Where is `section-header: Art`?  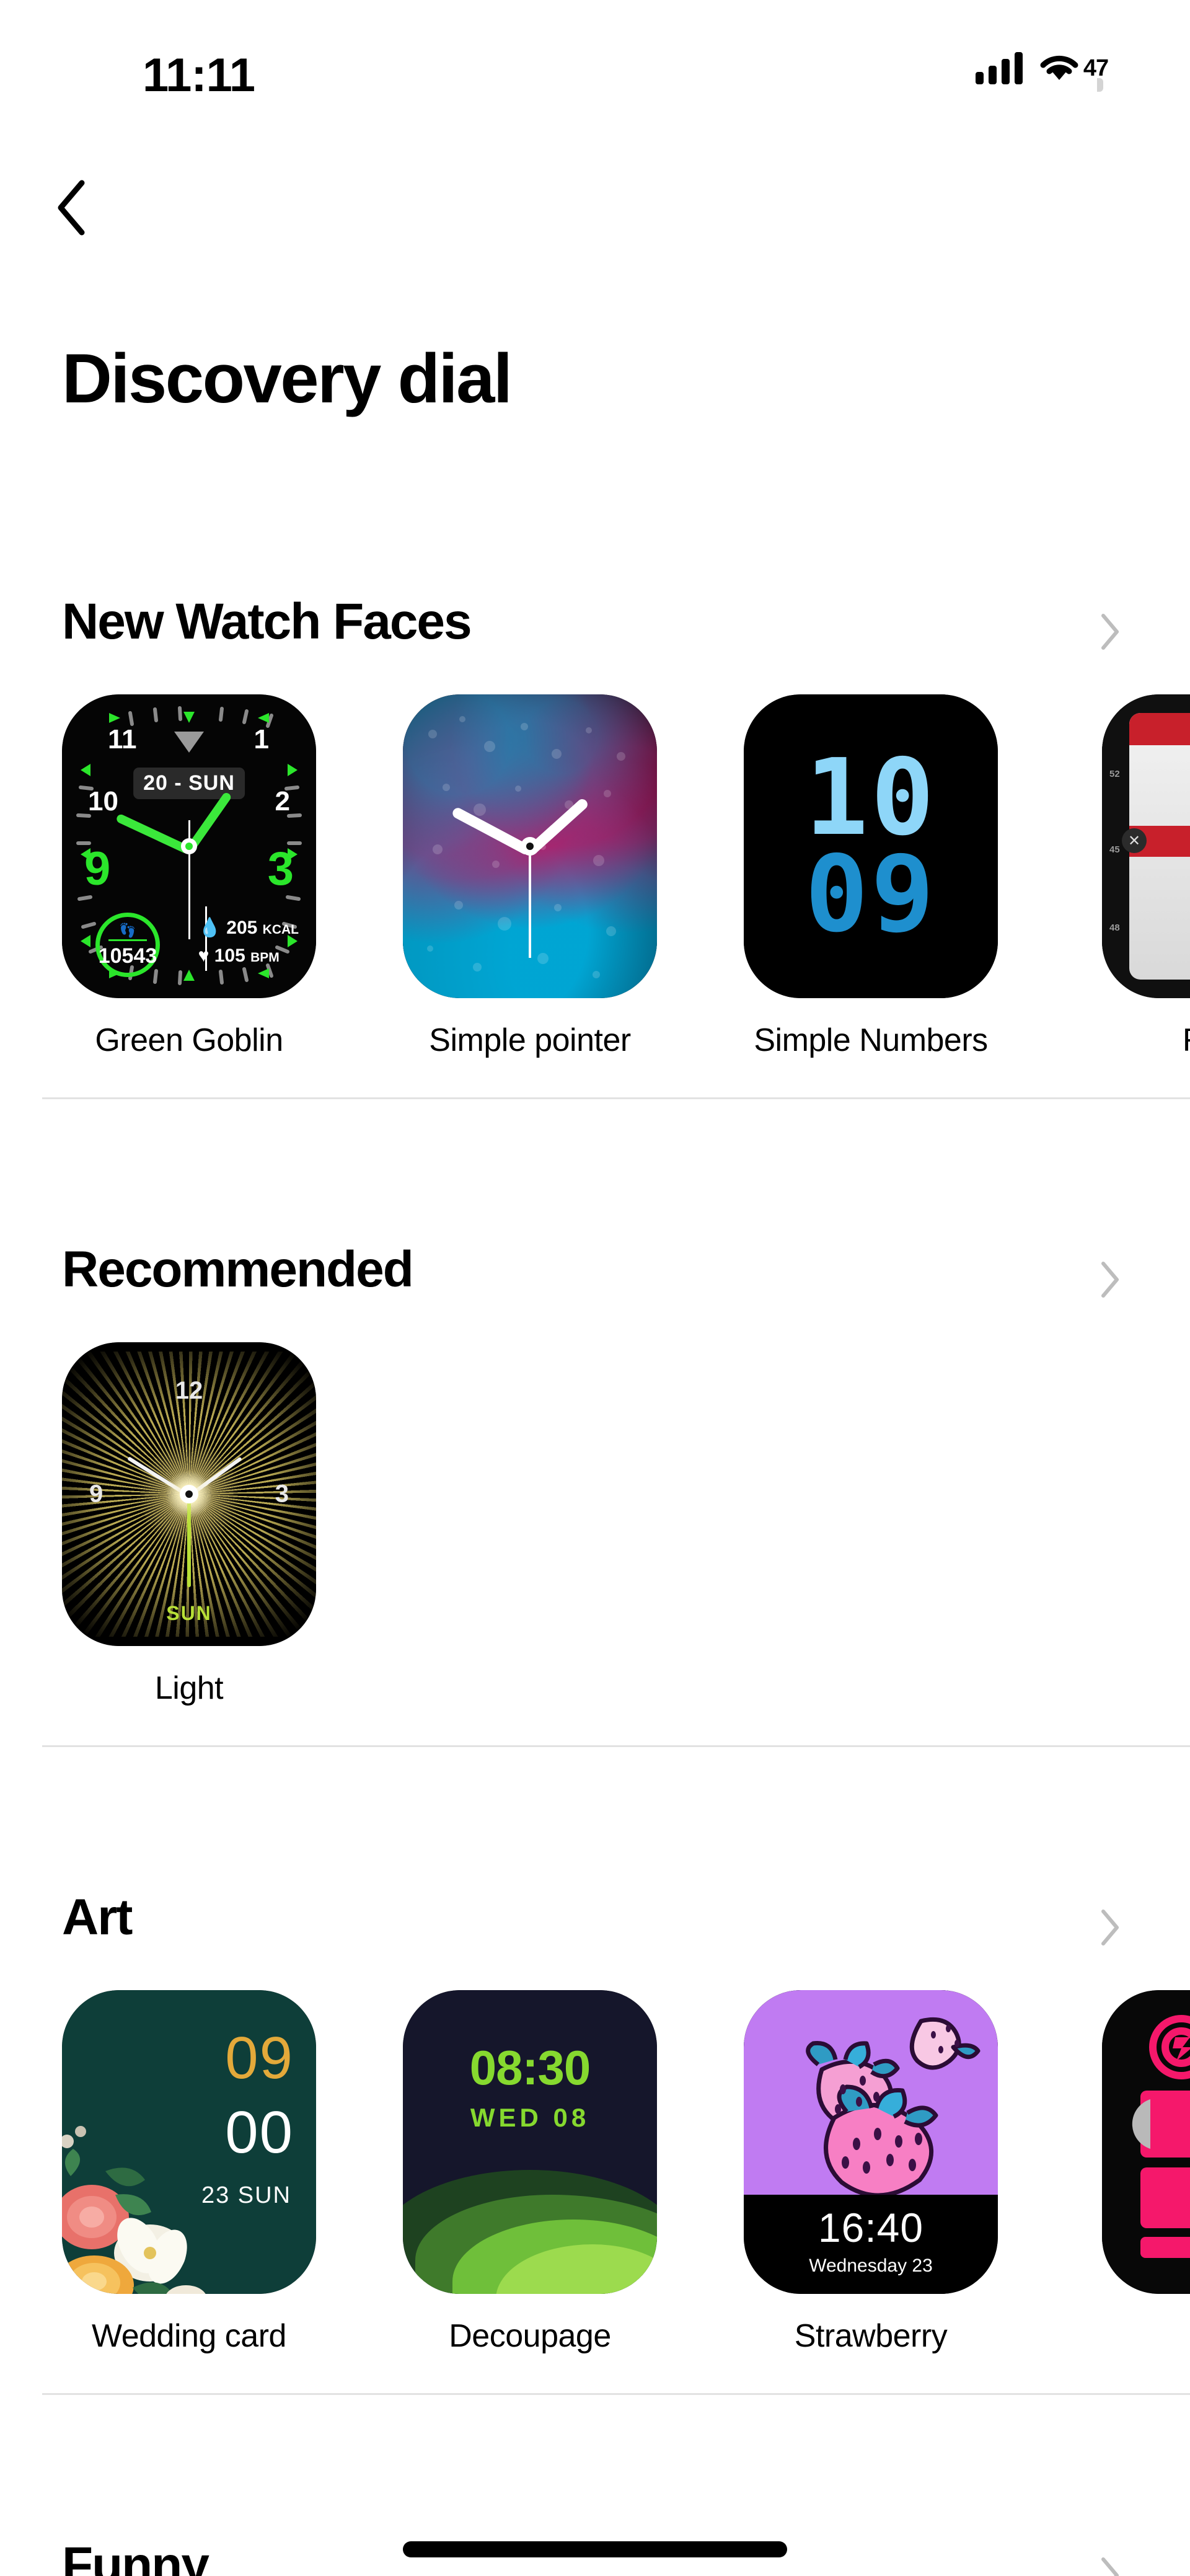 section-header: Art is located at coordinates (595, 1931).